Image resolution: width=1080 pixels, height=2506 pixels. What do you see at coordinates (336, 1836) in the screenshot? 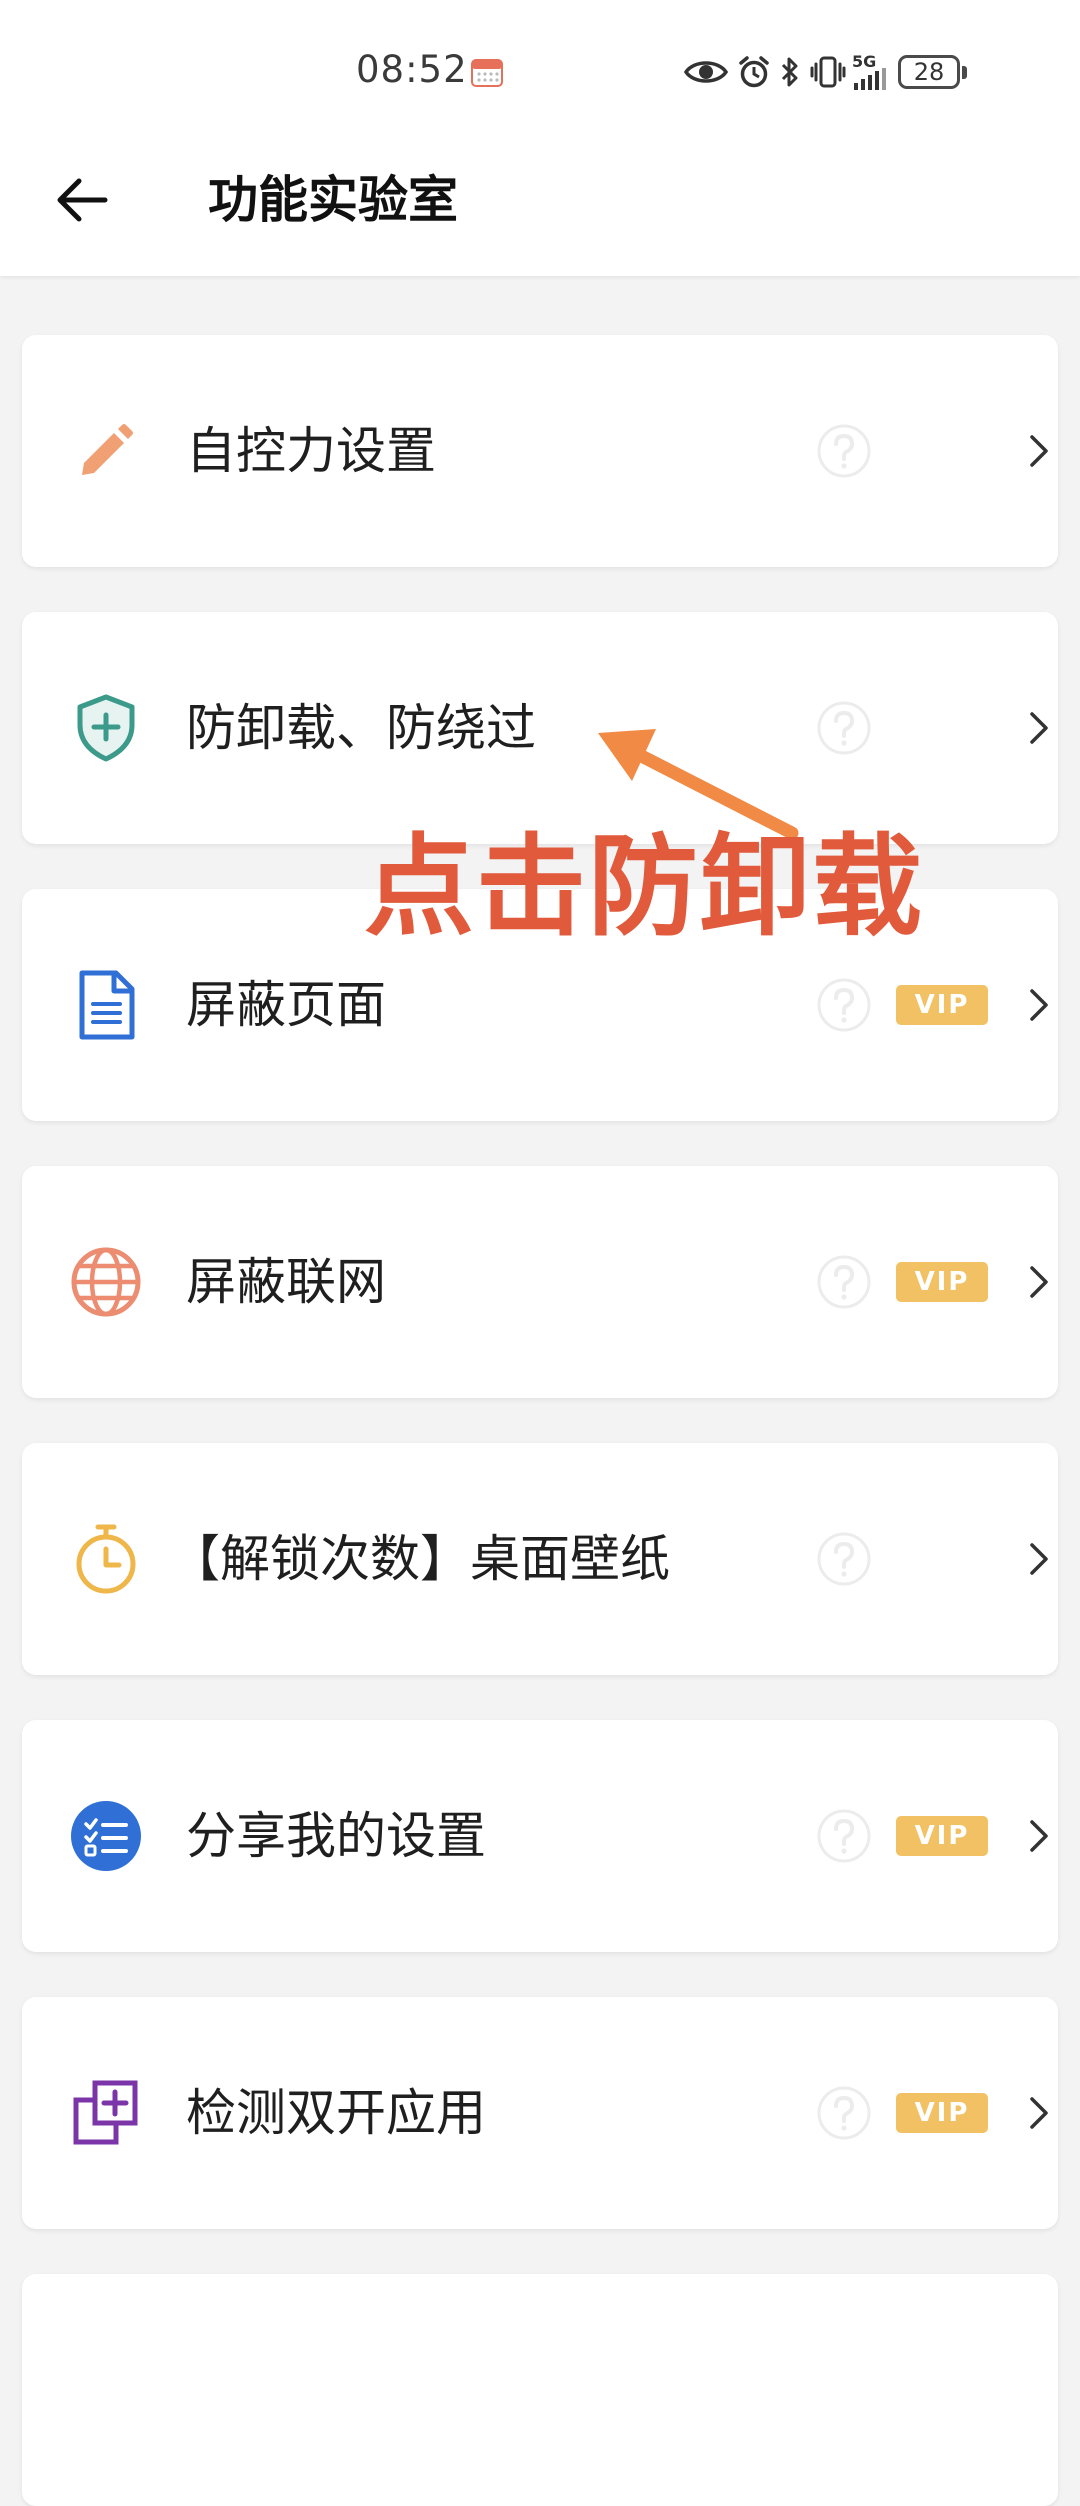
I see `menu-item-label: 分享我的设置` at bounding box center [336, 1836].